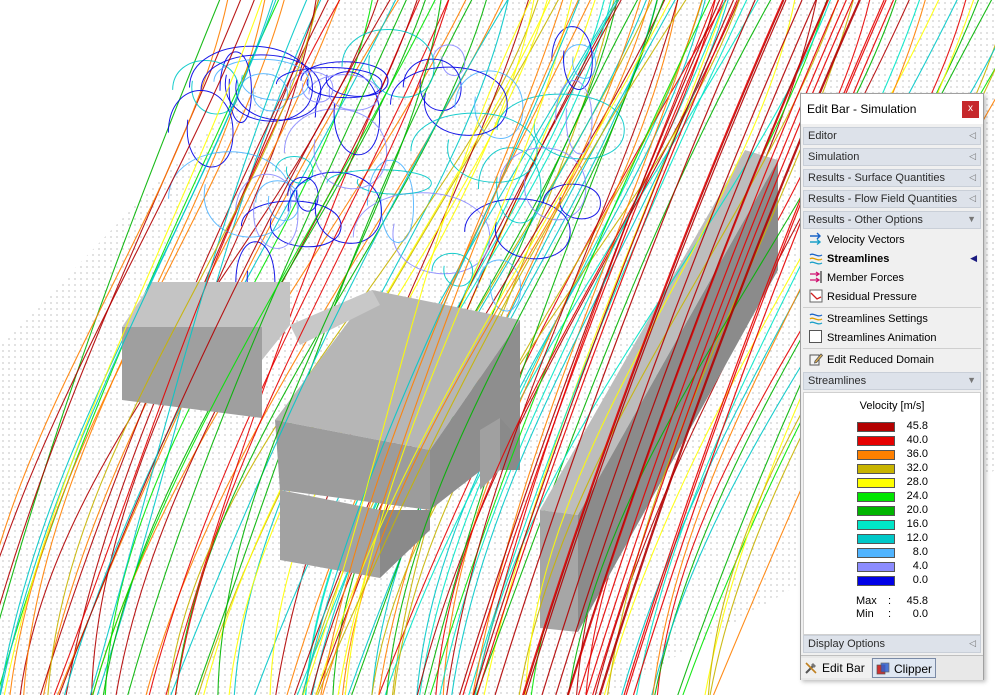 The height and width of the screenshot is (695, 995). Describe the element at coordinates (881, 338) in the screenshot. I see `item-streamlines-animation-label: Streamlines Animation` at that location.